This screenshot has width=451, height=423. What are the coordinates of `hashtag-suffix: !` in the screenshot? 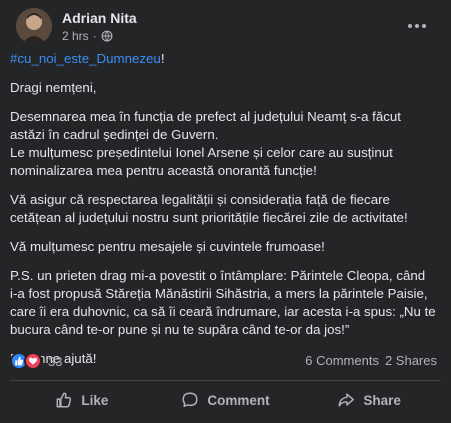 It's located at (162, 58).